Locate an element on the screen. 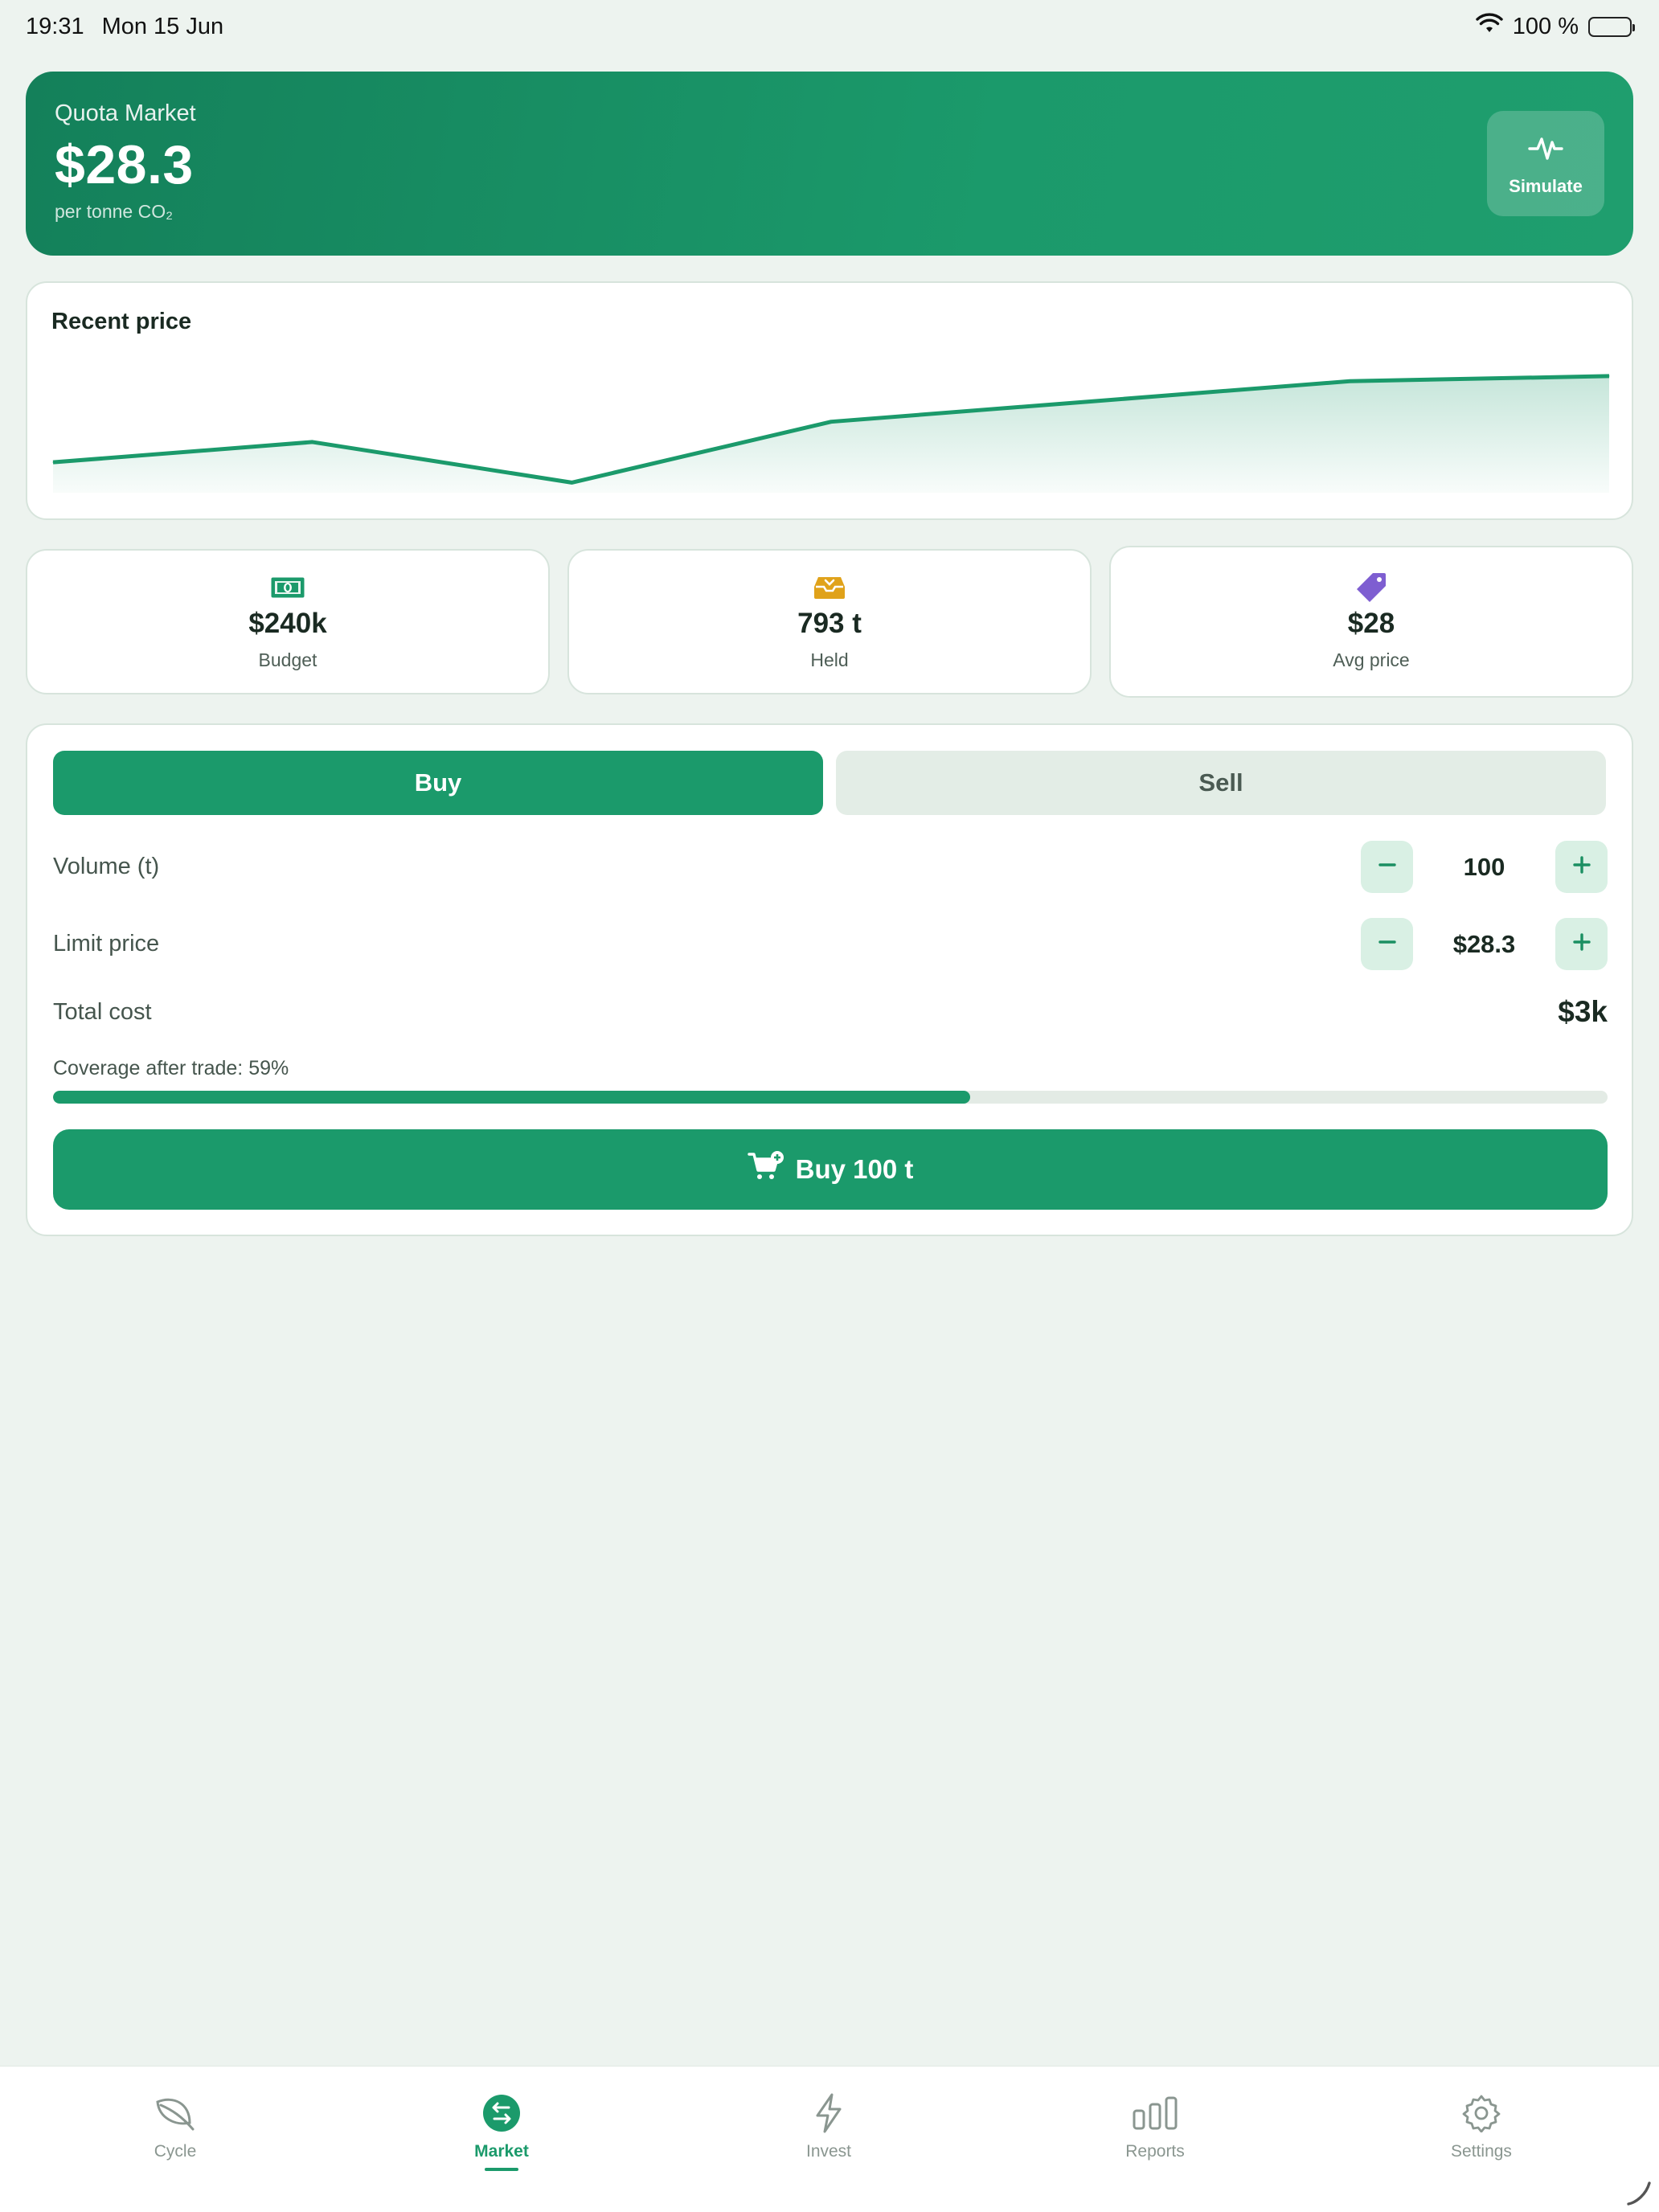 This screenshot has height=2212, width=1659. limit-price-value: $28.3 is located at coordinates (1484, 944).